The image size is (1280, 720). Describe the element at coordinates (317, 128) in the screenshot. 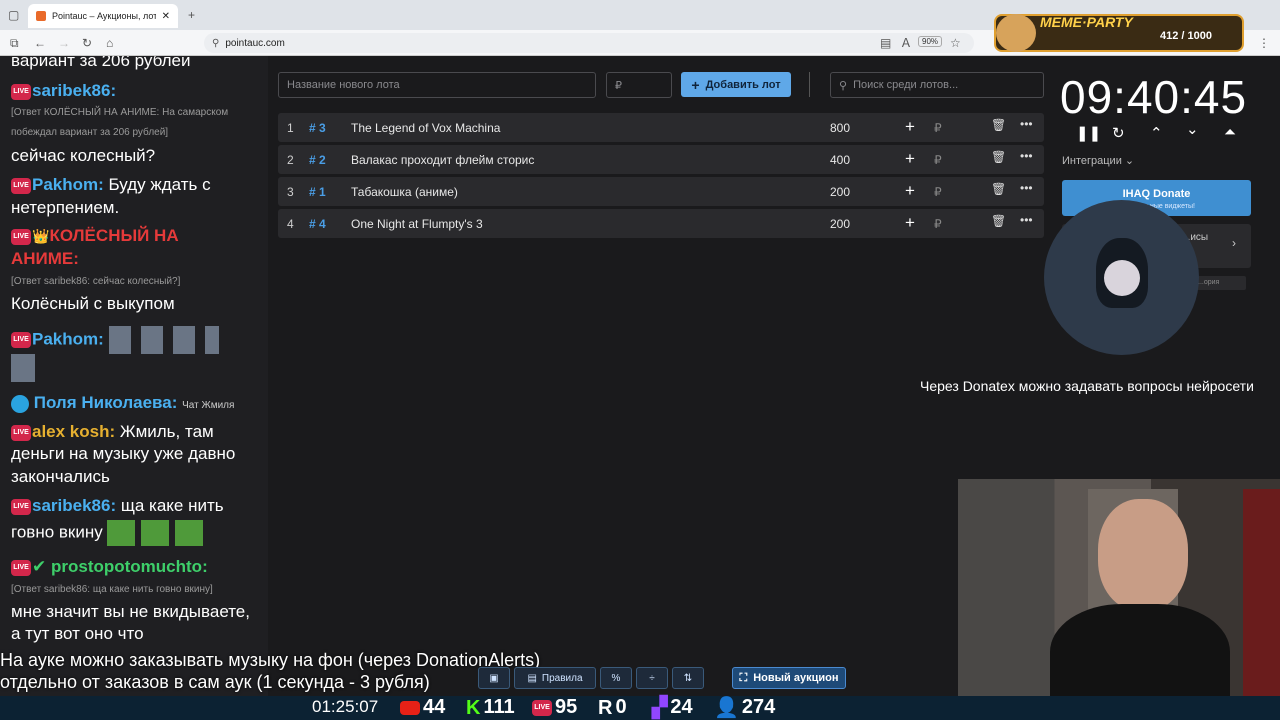

I see `lot-number: # 3` at that location.